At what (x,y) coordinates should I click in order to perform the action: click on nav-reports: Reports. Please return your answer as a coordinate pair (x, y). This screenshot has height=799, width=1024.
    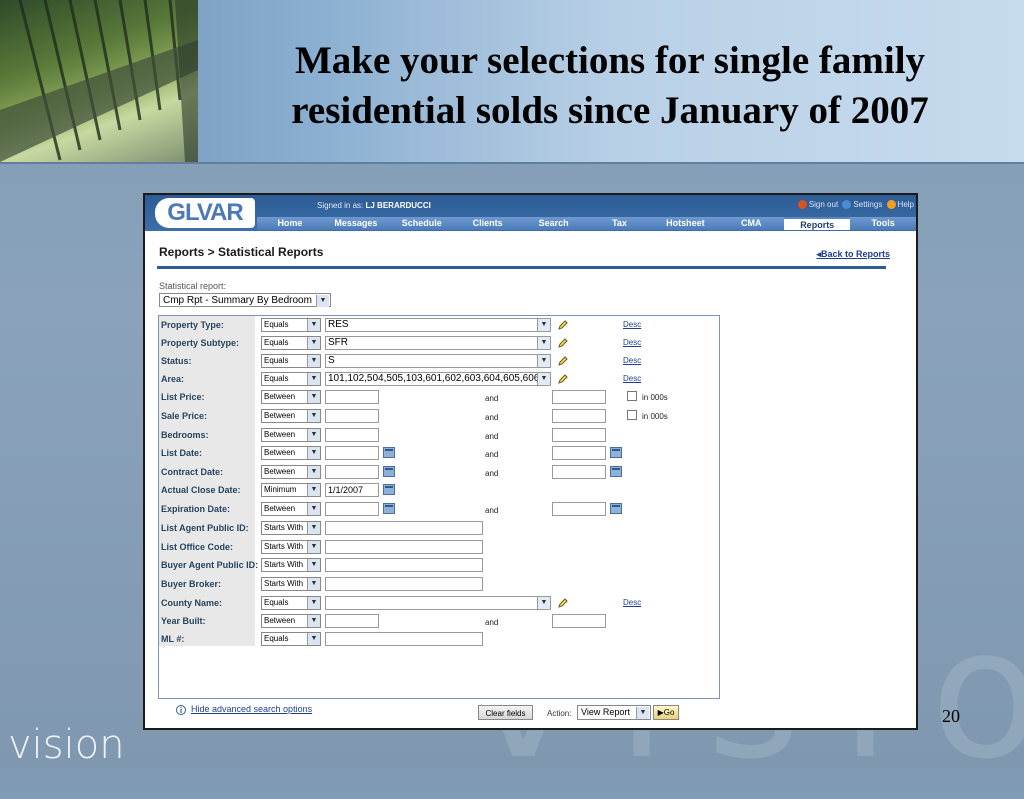
    Looking at the image, I should click on (817, 223).